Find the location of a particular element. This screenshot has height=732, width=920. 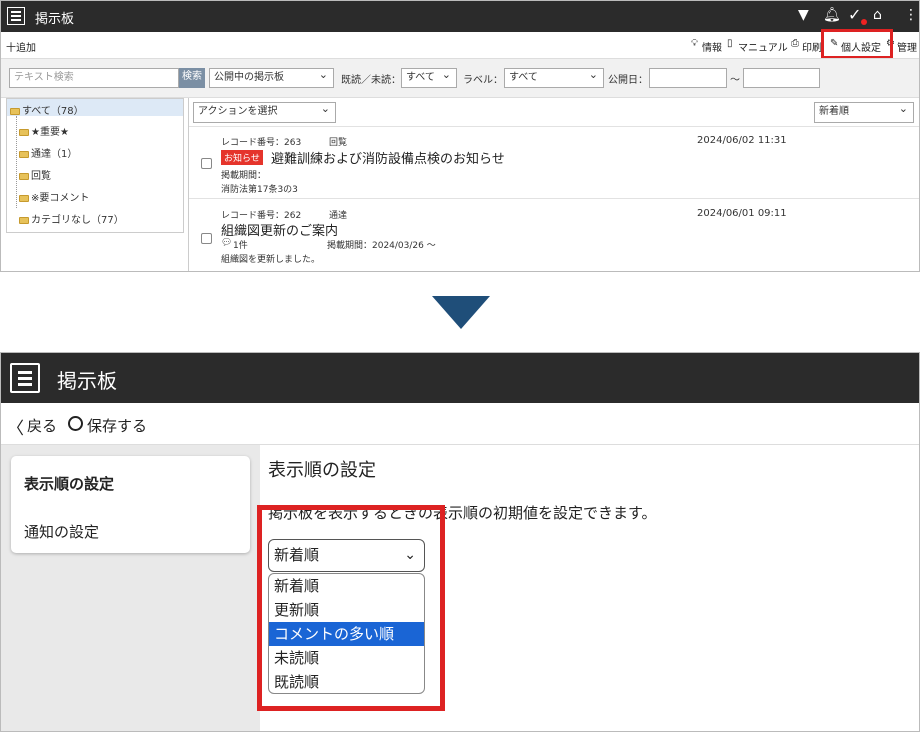

nav-item-notifications: 通知の設定 is located at coordinates (61, 531).